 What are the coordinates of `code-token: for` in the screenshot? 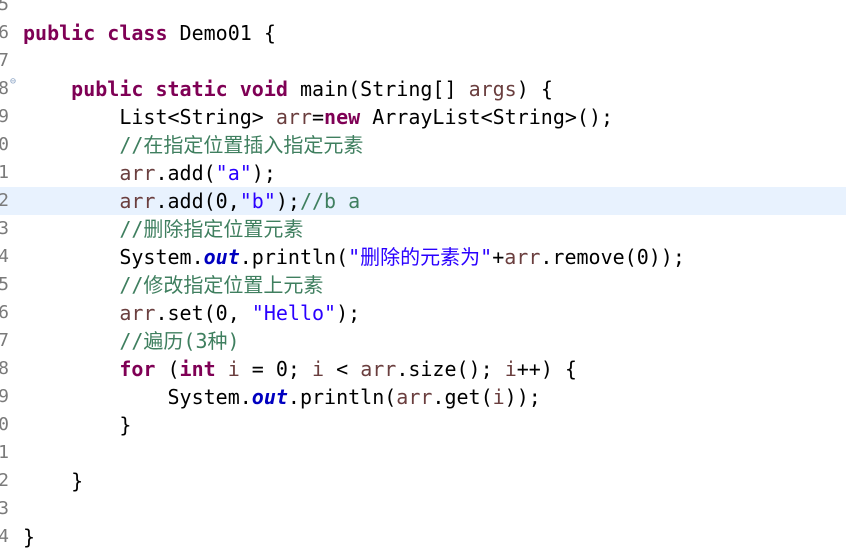 It's located at (137, 369).